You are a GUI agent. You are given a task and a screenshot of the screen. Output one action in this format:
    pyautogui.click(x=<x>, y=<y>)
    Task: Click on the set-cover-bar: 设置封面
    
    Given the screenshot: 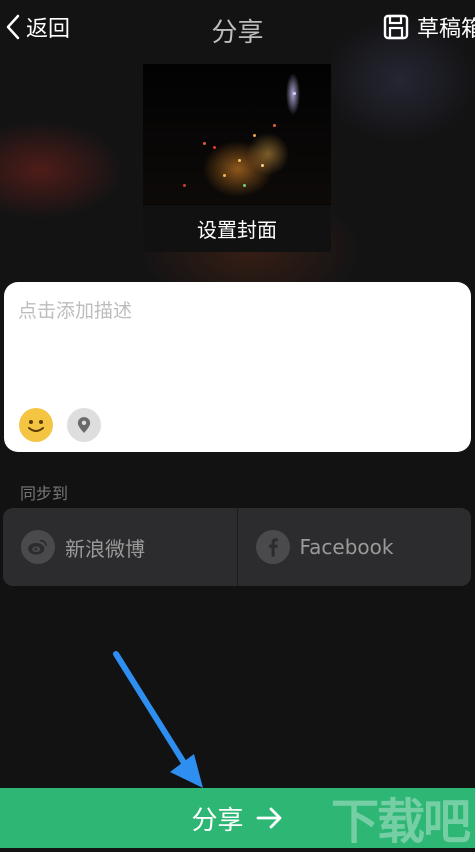 What is the action you would take?
    pyautogui.click(x=237, y=228)
    